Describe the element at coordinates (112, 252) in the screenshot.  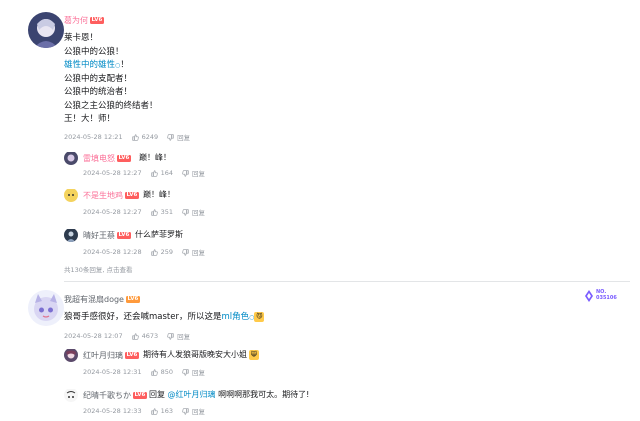
I see `timestamp: 2024-05-28 12:28` at that location.